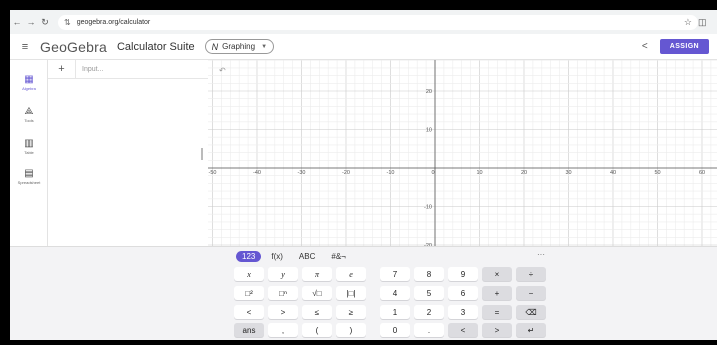 Image resolution: width=717 pixels, height=345 pixels. I want to click on divide-key: ÷, so click(531, 274).